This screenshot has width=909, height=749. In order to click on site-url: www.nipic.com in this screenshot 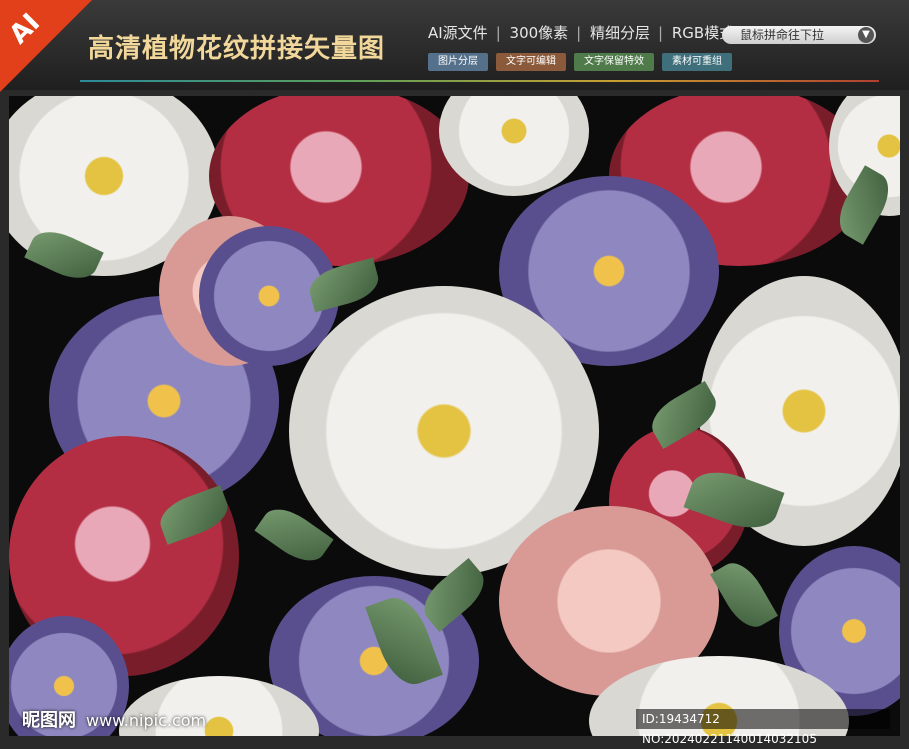, I will do `click(146, 720)`.